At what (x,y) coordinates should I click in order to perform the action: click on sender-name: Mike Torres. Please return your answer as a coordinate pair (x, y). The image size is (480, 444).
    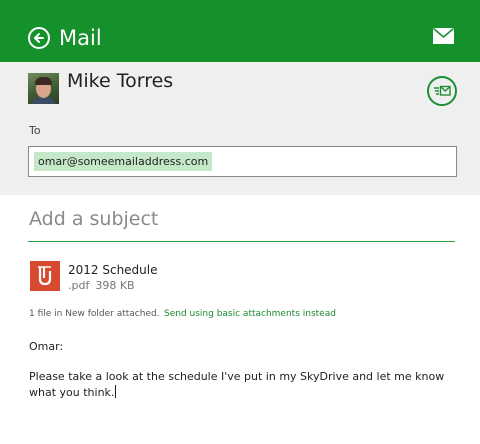
    Looking at the image, I should click on (120, 81).